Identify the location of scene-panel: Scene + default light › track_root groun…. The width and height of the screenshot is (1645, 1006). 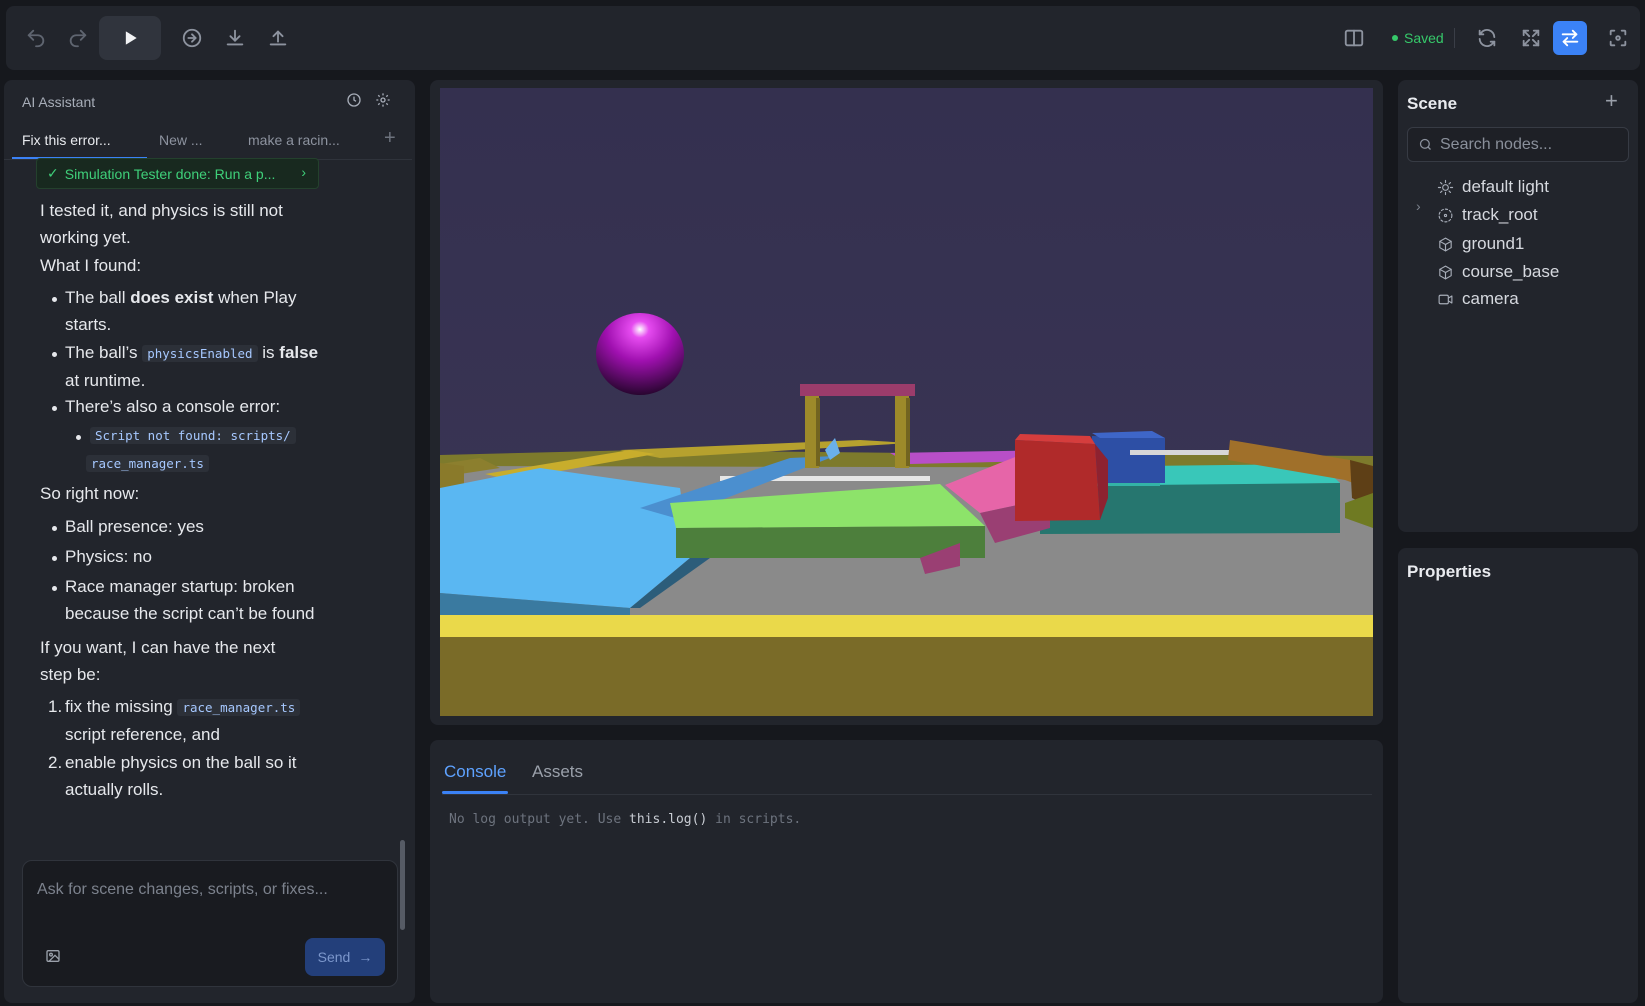
(1518, 306).